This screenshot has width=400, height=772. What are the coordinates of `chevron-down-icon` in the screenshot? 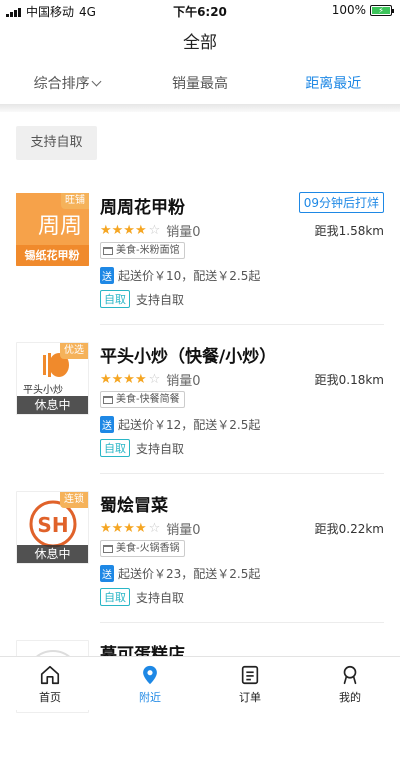 It's located at (96, 82).